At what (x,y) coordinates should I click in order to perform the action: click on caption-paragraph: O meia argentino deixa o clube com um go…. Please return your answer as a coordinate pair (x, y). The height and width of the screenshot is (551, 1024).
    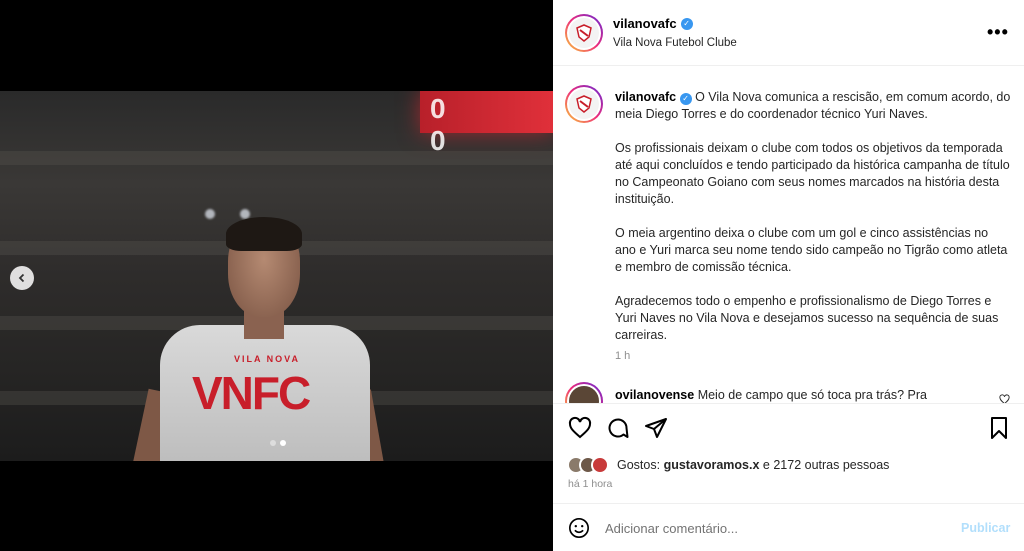
    Looking at the image, I should click on (811, 250).